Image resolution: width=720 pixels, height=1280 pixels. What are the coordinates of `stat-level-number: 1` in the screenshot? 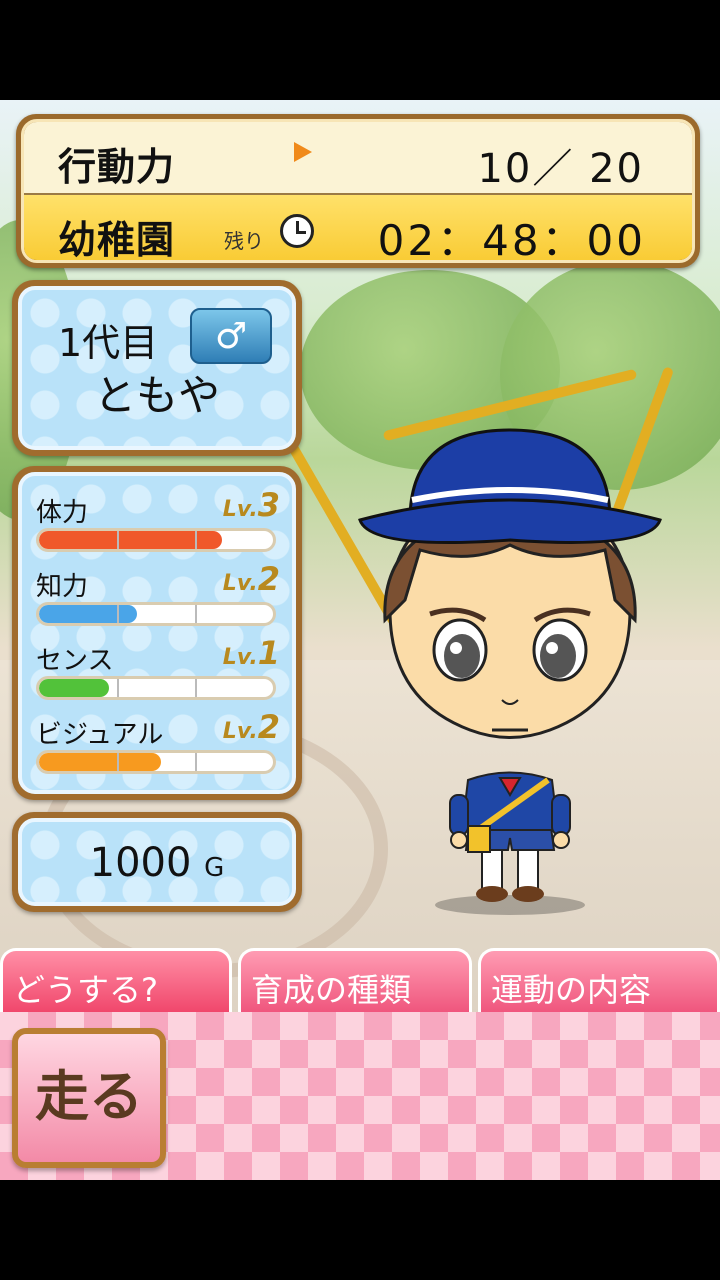 It's located at (268, 653).